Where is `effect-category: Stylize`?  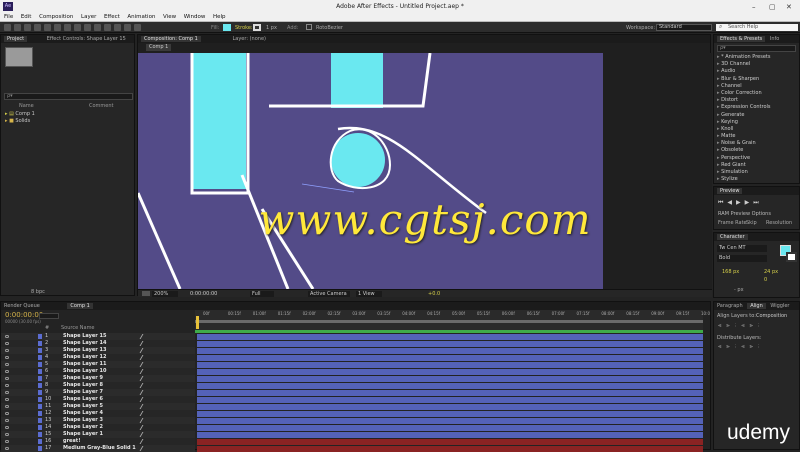
effect-category: Stylize is located at coordinates (756, 179).